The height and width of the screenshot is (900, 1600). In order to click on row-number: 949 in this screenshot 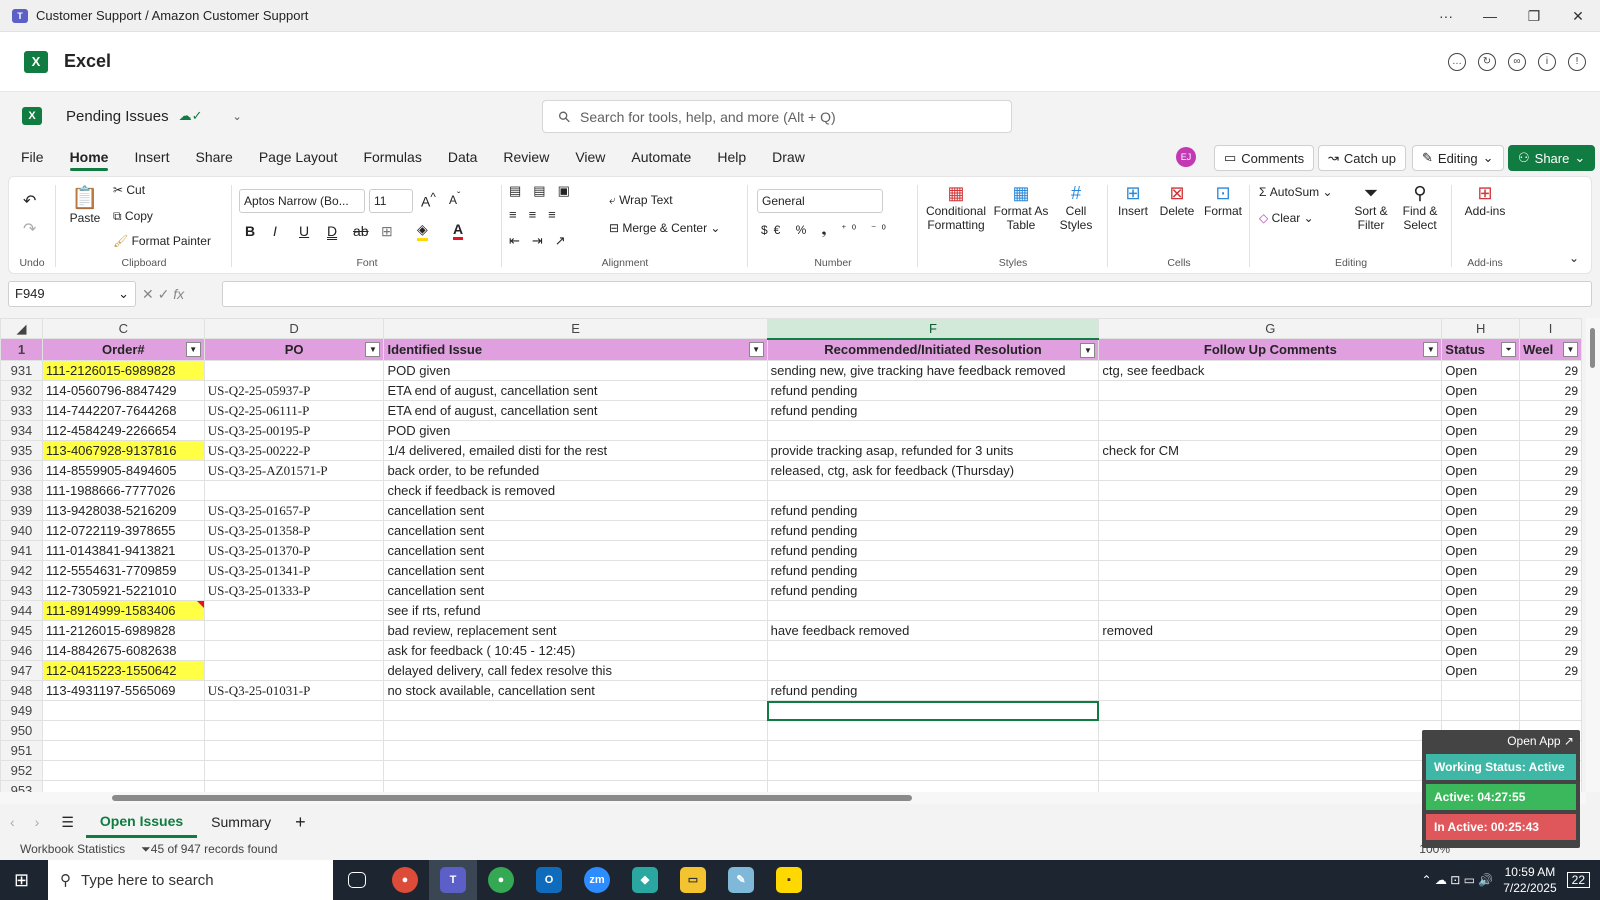, I will do `click(21, 710)`.